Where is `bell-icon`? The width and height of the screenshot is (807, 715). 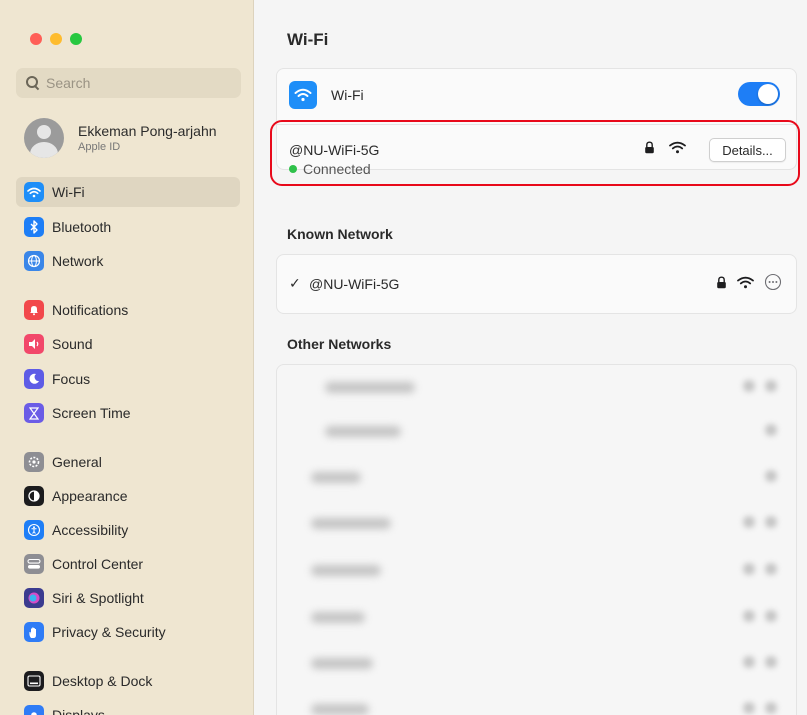
bell-icon is located at coordinates (34, 310).